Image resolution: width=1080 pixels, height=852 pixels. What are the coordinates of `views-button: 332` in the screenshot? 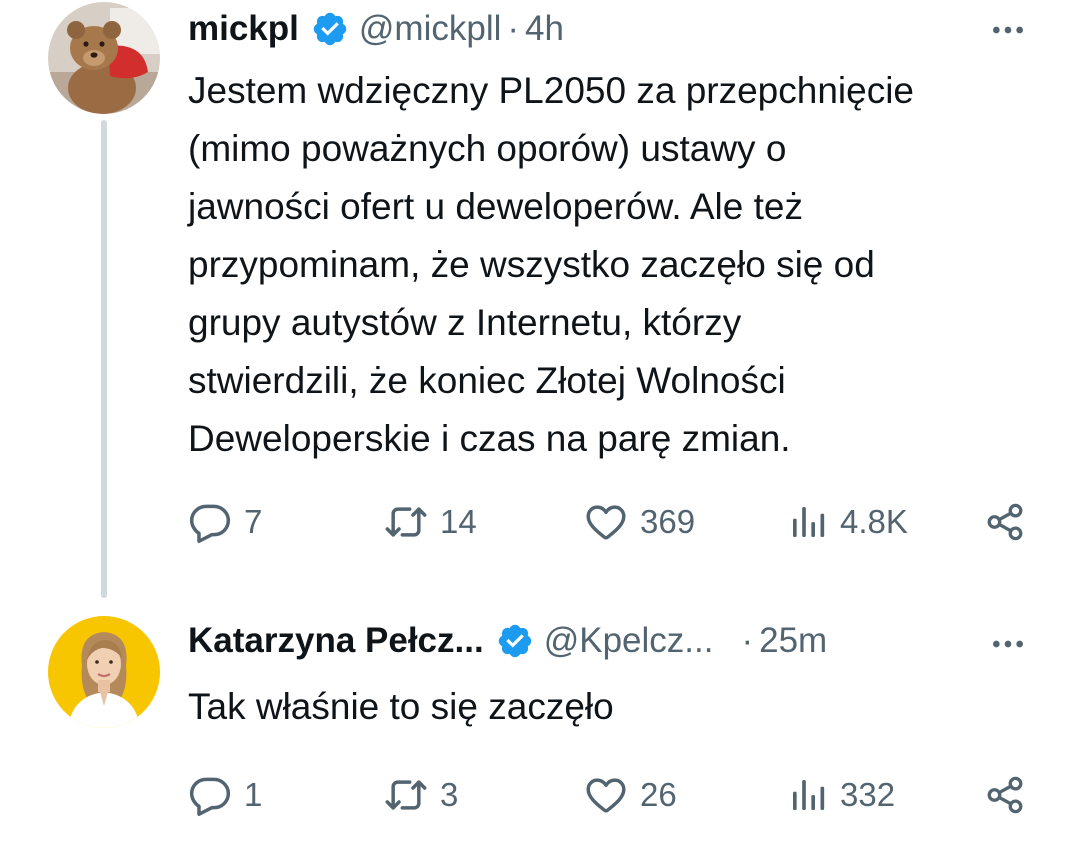 It's located at (841, 795).